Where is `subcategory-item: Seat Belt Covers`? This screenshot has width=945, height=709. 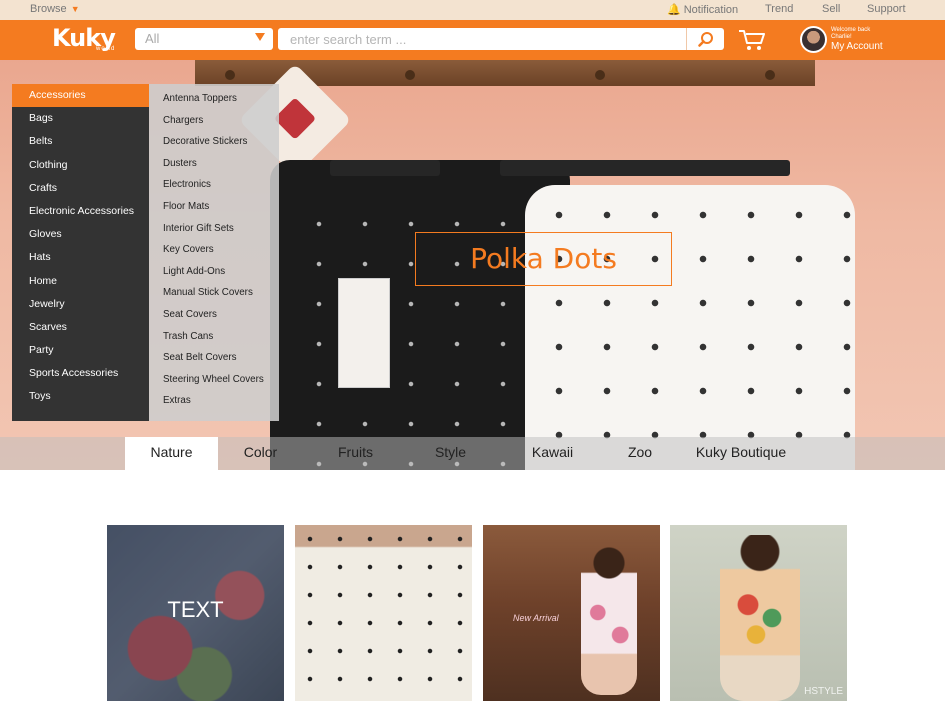 subcategory-item: Seat Belt Covers is located at coordinates (214, 358).